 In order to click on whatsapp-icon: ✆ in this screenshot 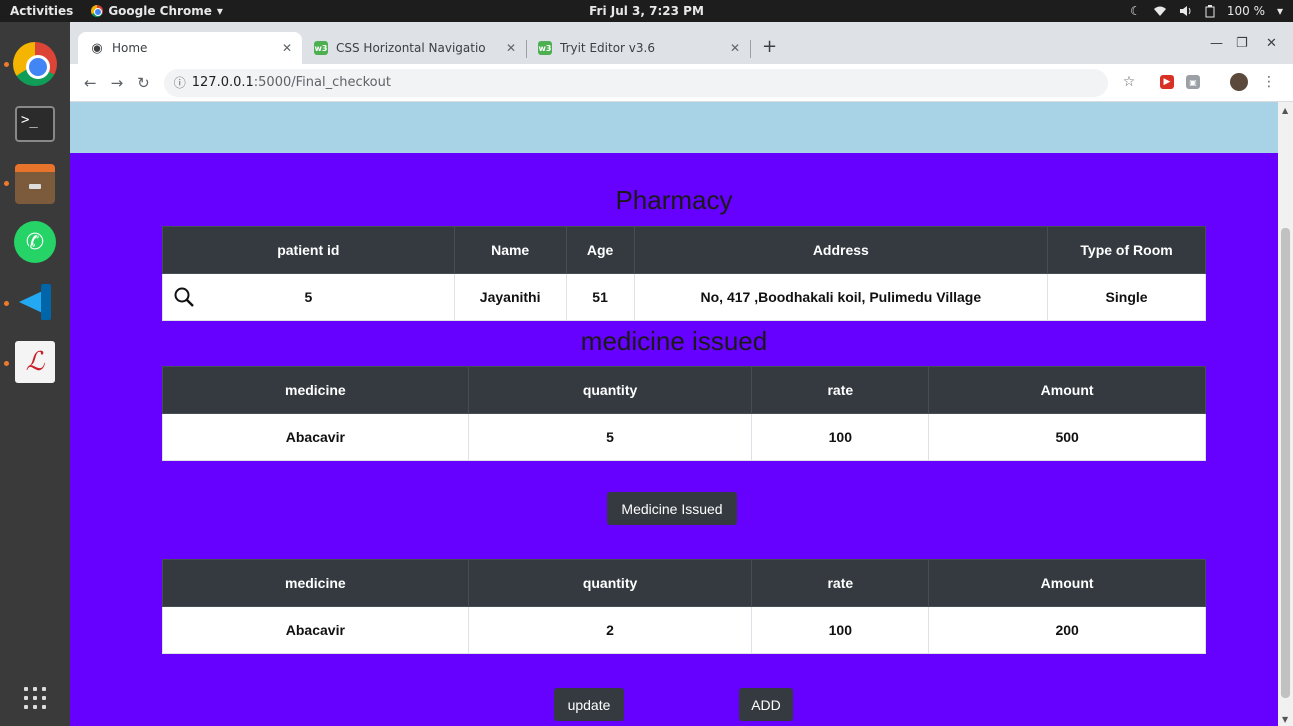, I will do `click(35, 242)`.